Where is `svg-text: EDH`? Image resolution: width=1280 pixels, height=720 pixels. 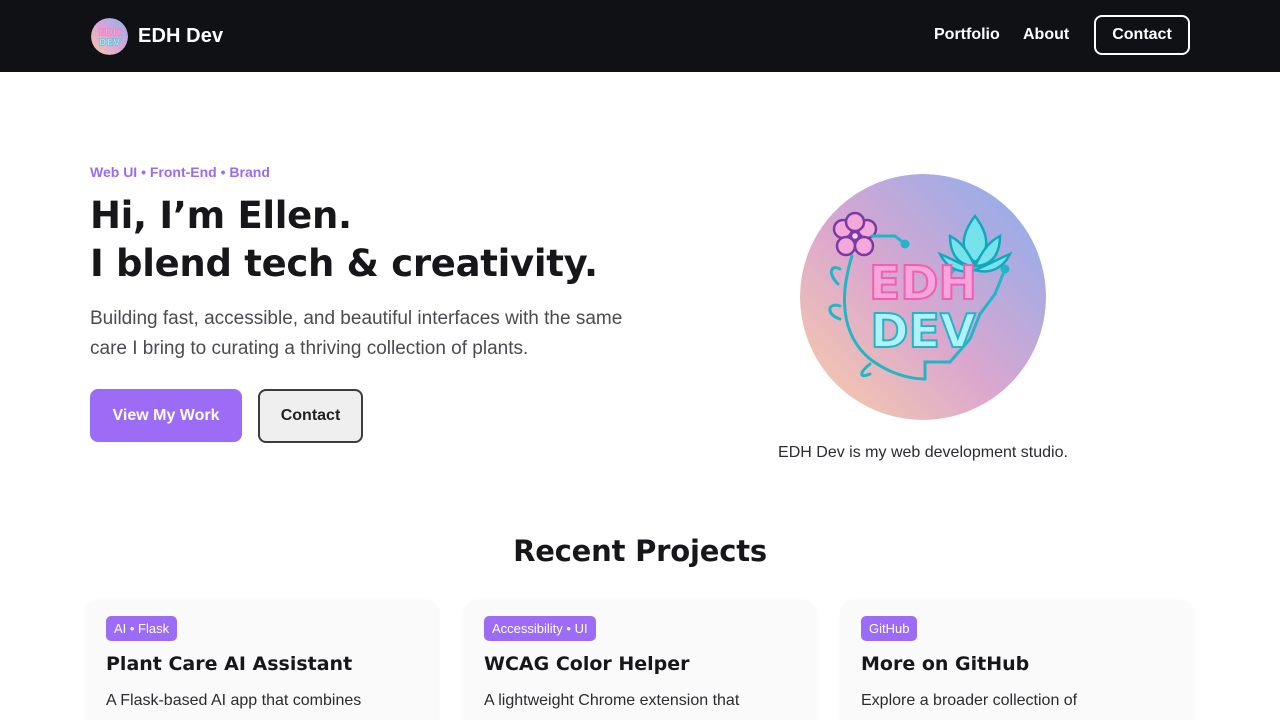
svg-text: EDH is located at coordinates (109, 32).